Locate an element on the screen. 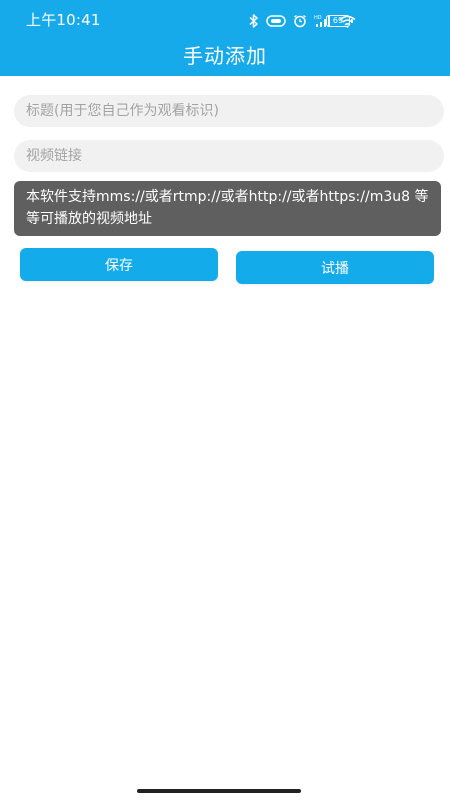 The width and height of the screenshot is (450, 800). svg-text: HD is located at coordinates (318, 18).